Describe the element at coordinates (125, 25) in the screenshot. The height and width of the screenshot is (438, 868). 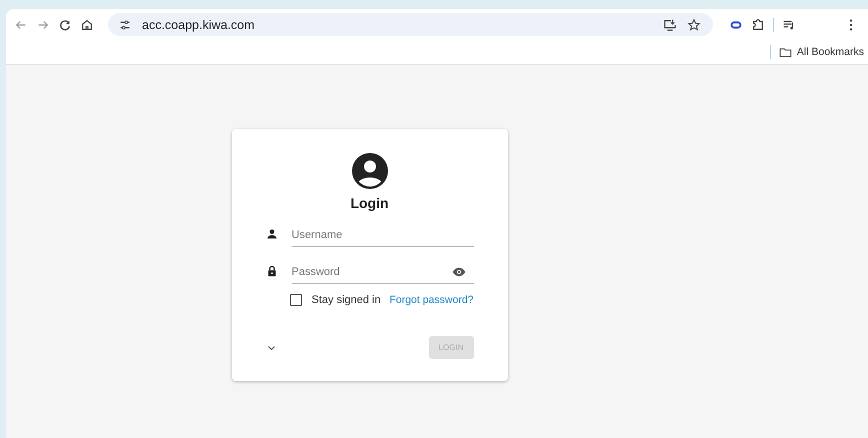
I see `site-settings-icon` at that location.